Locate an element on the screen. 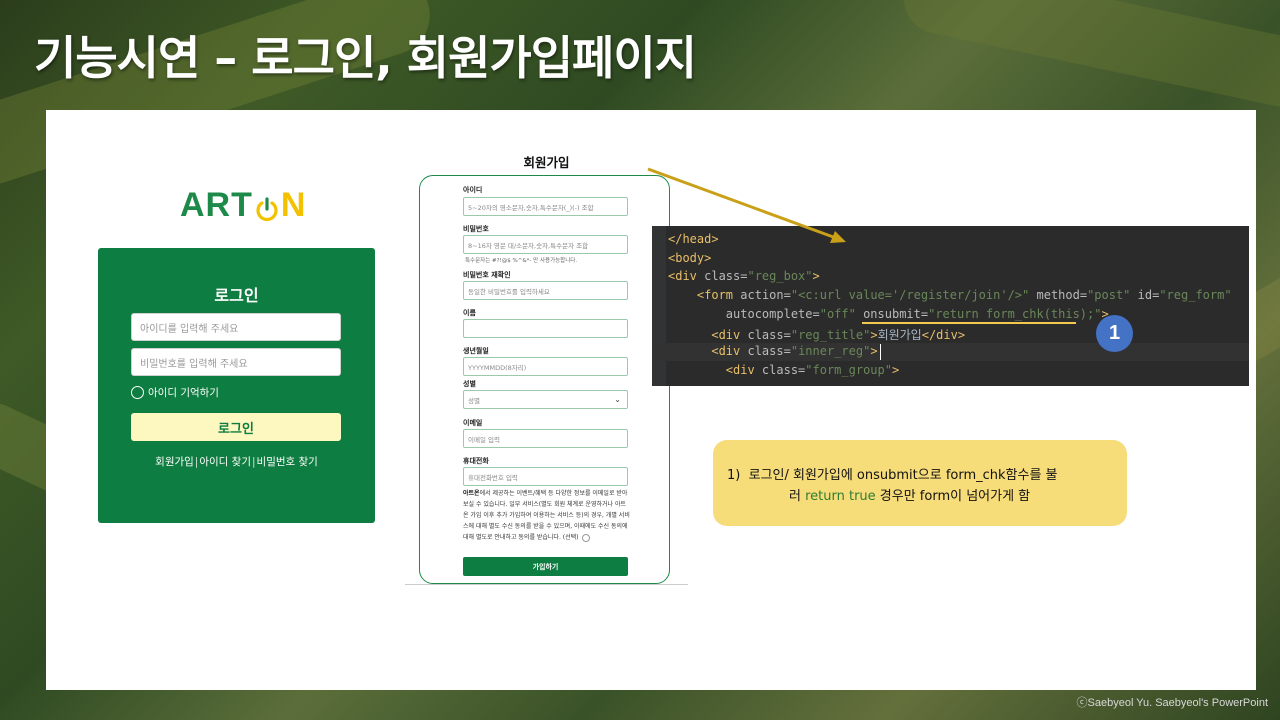 This screenshot has height=720, width=1280. gender-label: 성별 is located at coordinates (469, 384).